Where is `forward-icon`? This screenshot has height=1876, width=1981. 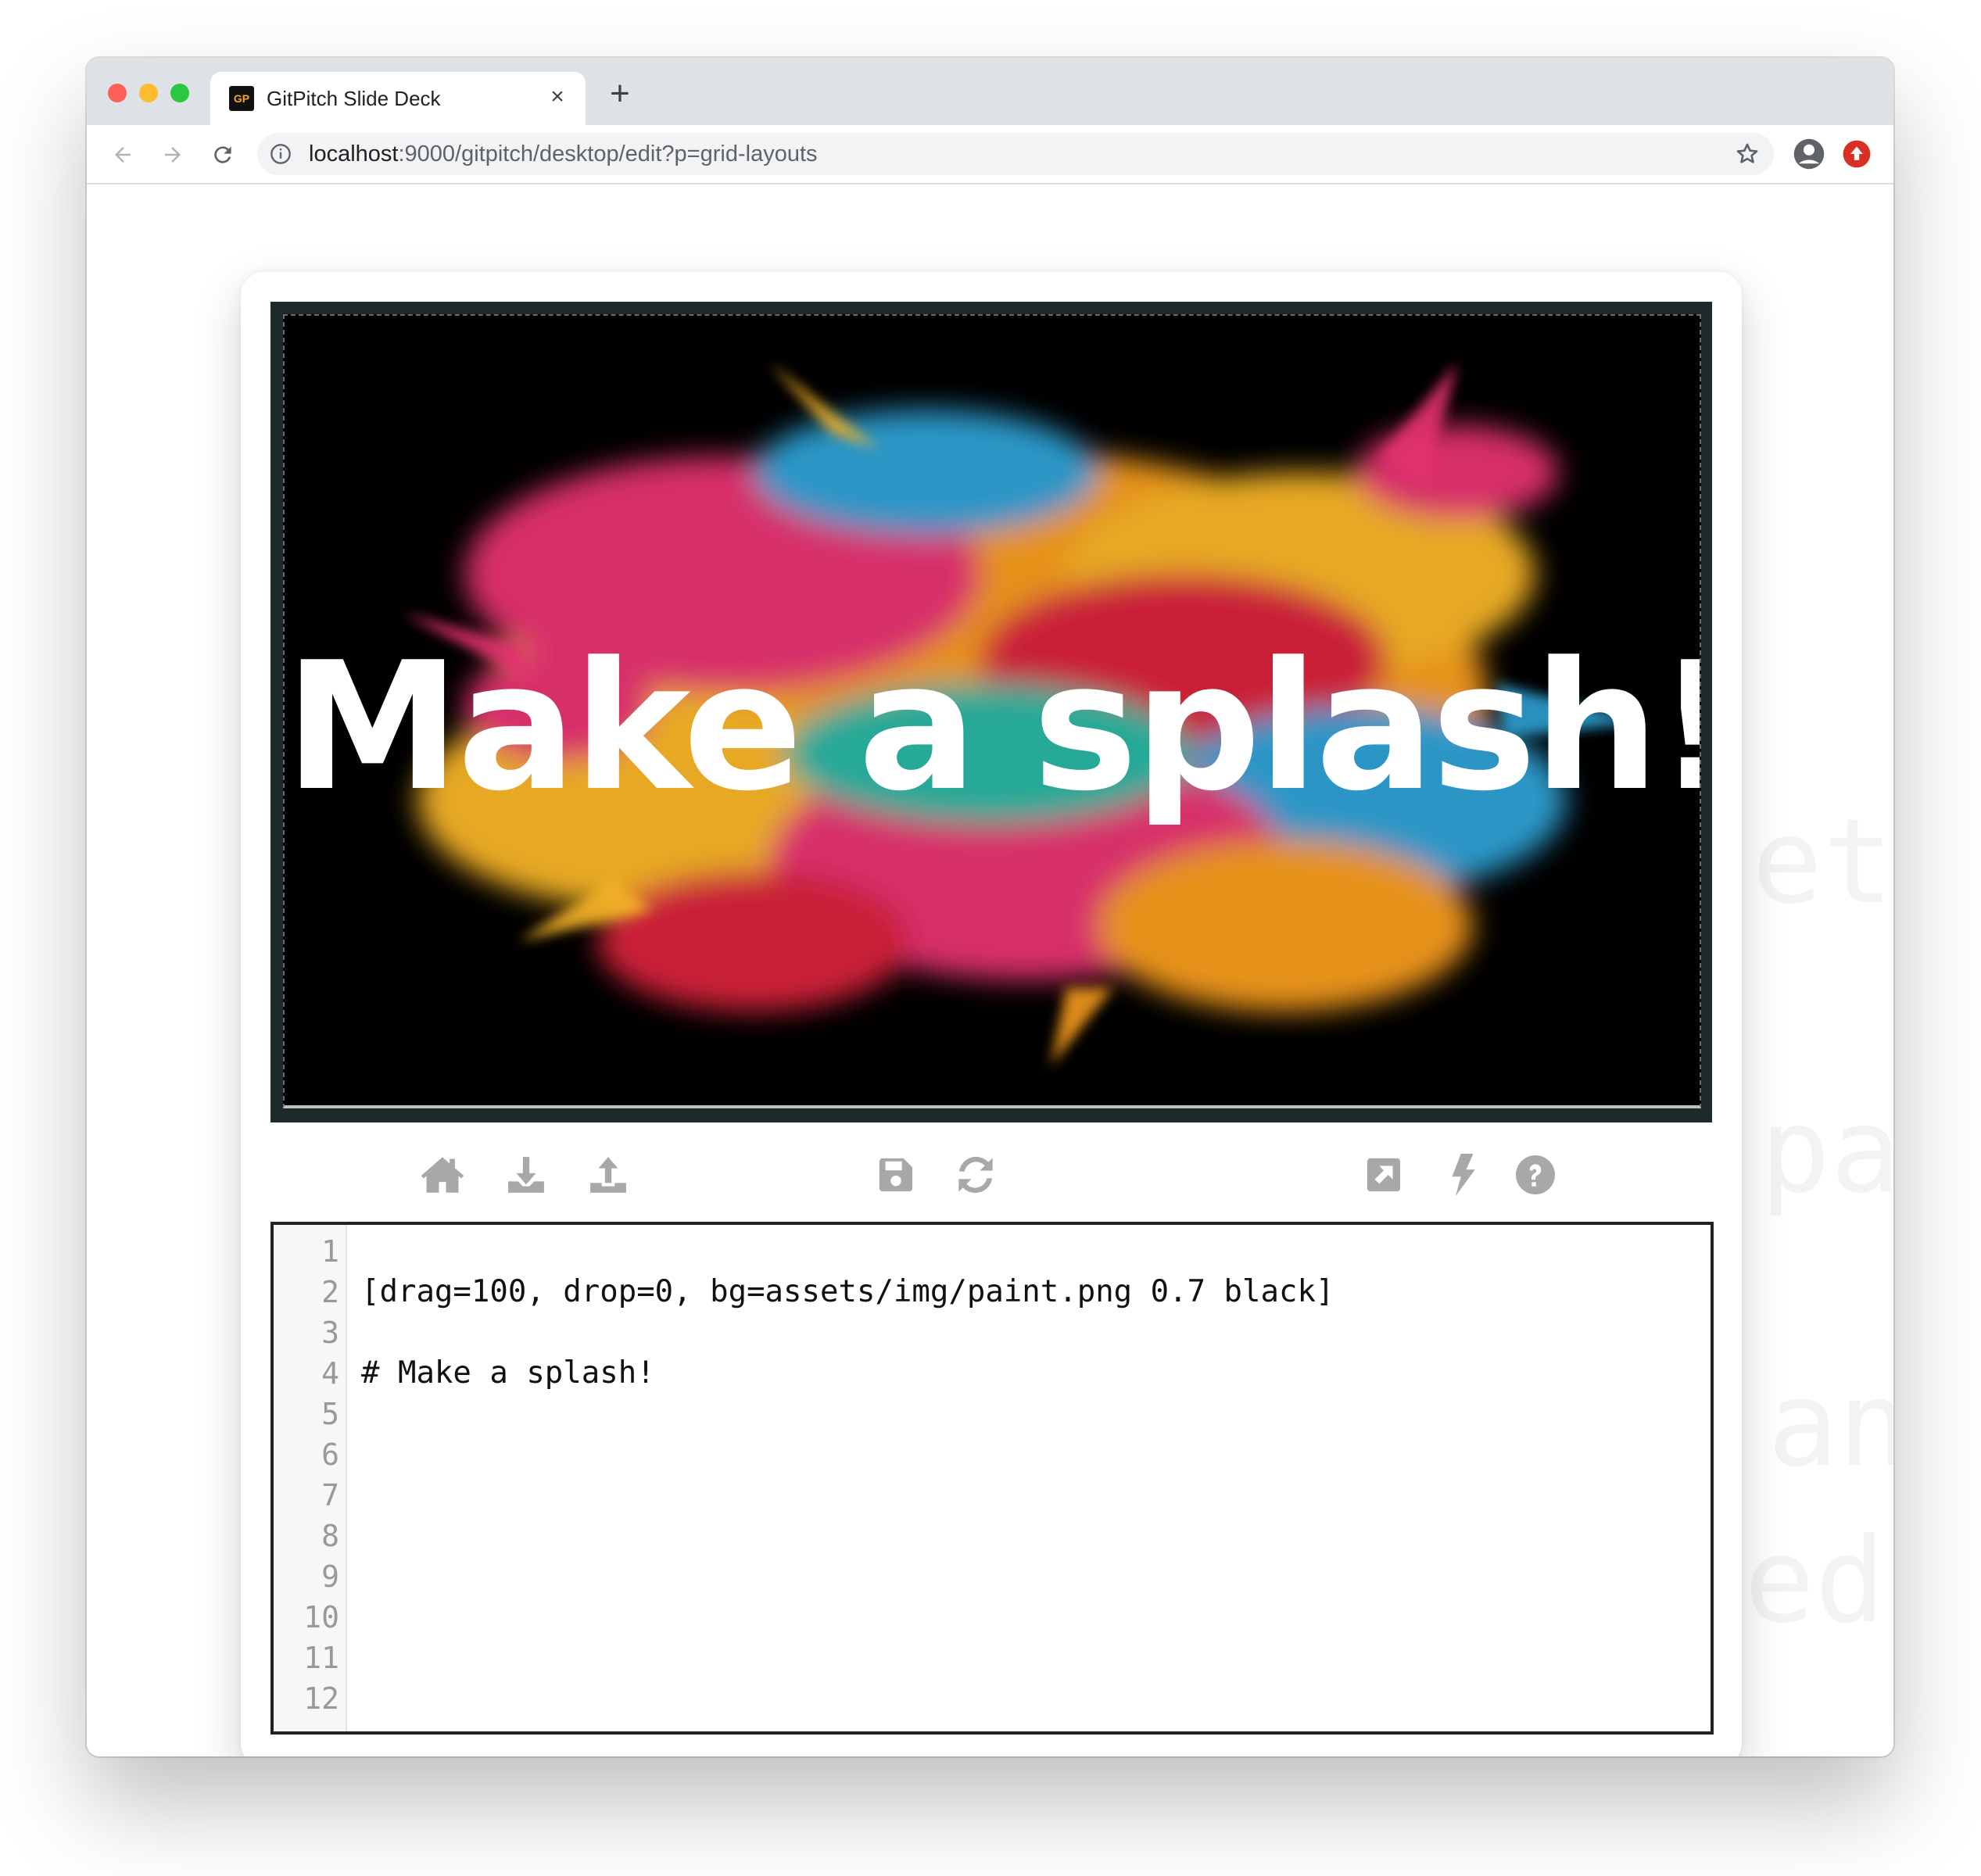
forward-icon is located at coordinates (173, 155).